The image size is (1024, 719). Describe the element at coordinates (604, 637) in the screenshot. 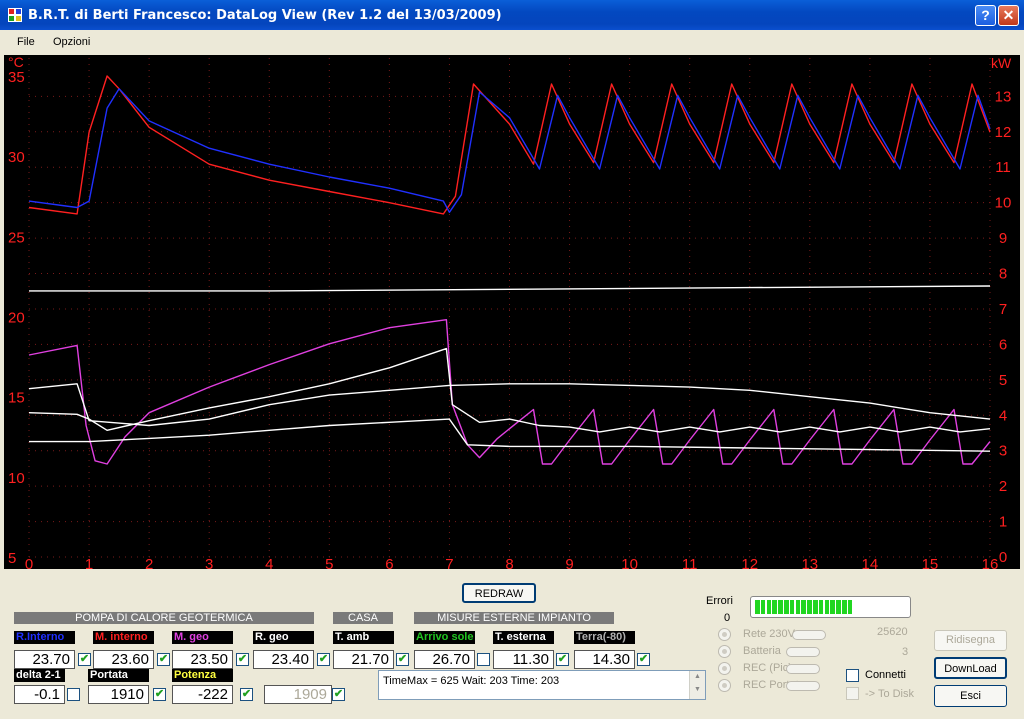

I see `terra-label: Terra(-80)` at that location.